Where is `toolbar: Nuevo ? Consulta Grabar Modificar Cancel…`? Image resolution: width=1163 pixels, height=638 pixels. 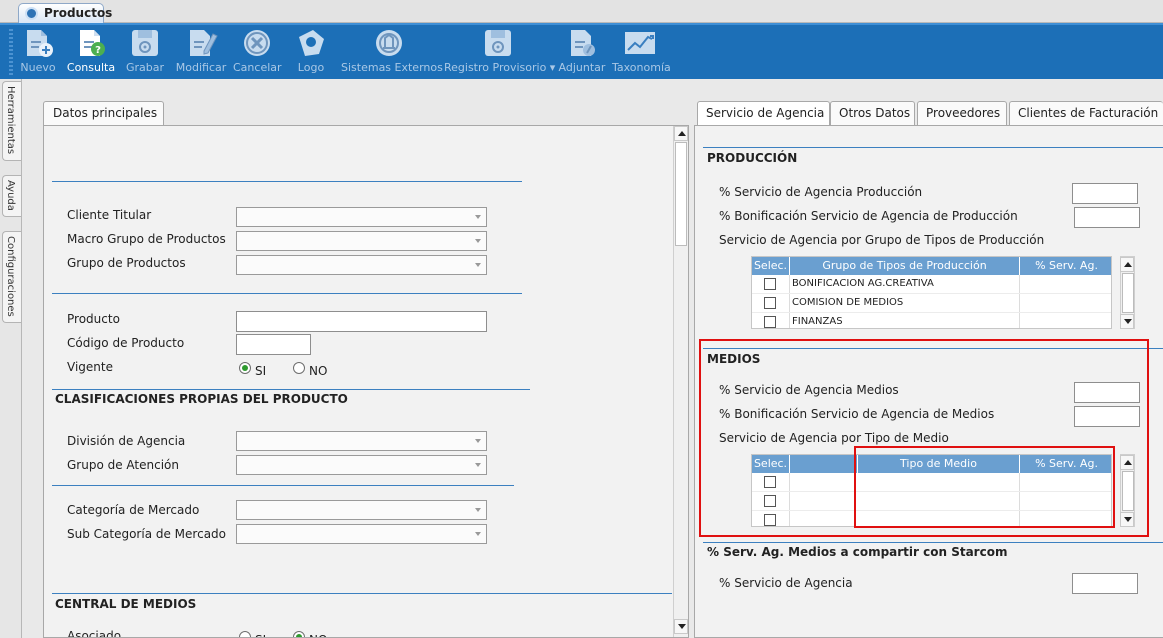
toolbar: Nuevo ? Consulta Grabar Modificar Cancel… is located at coordinates (581, 51).